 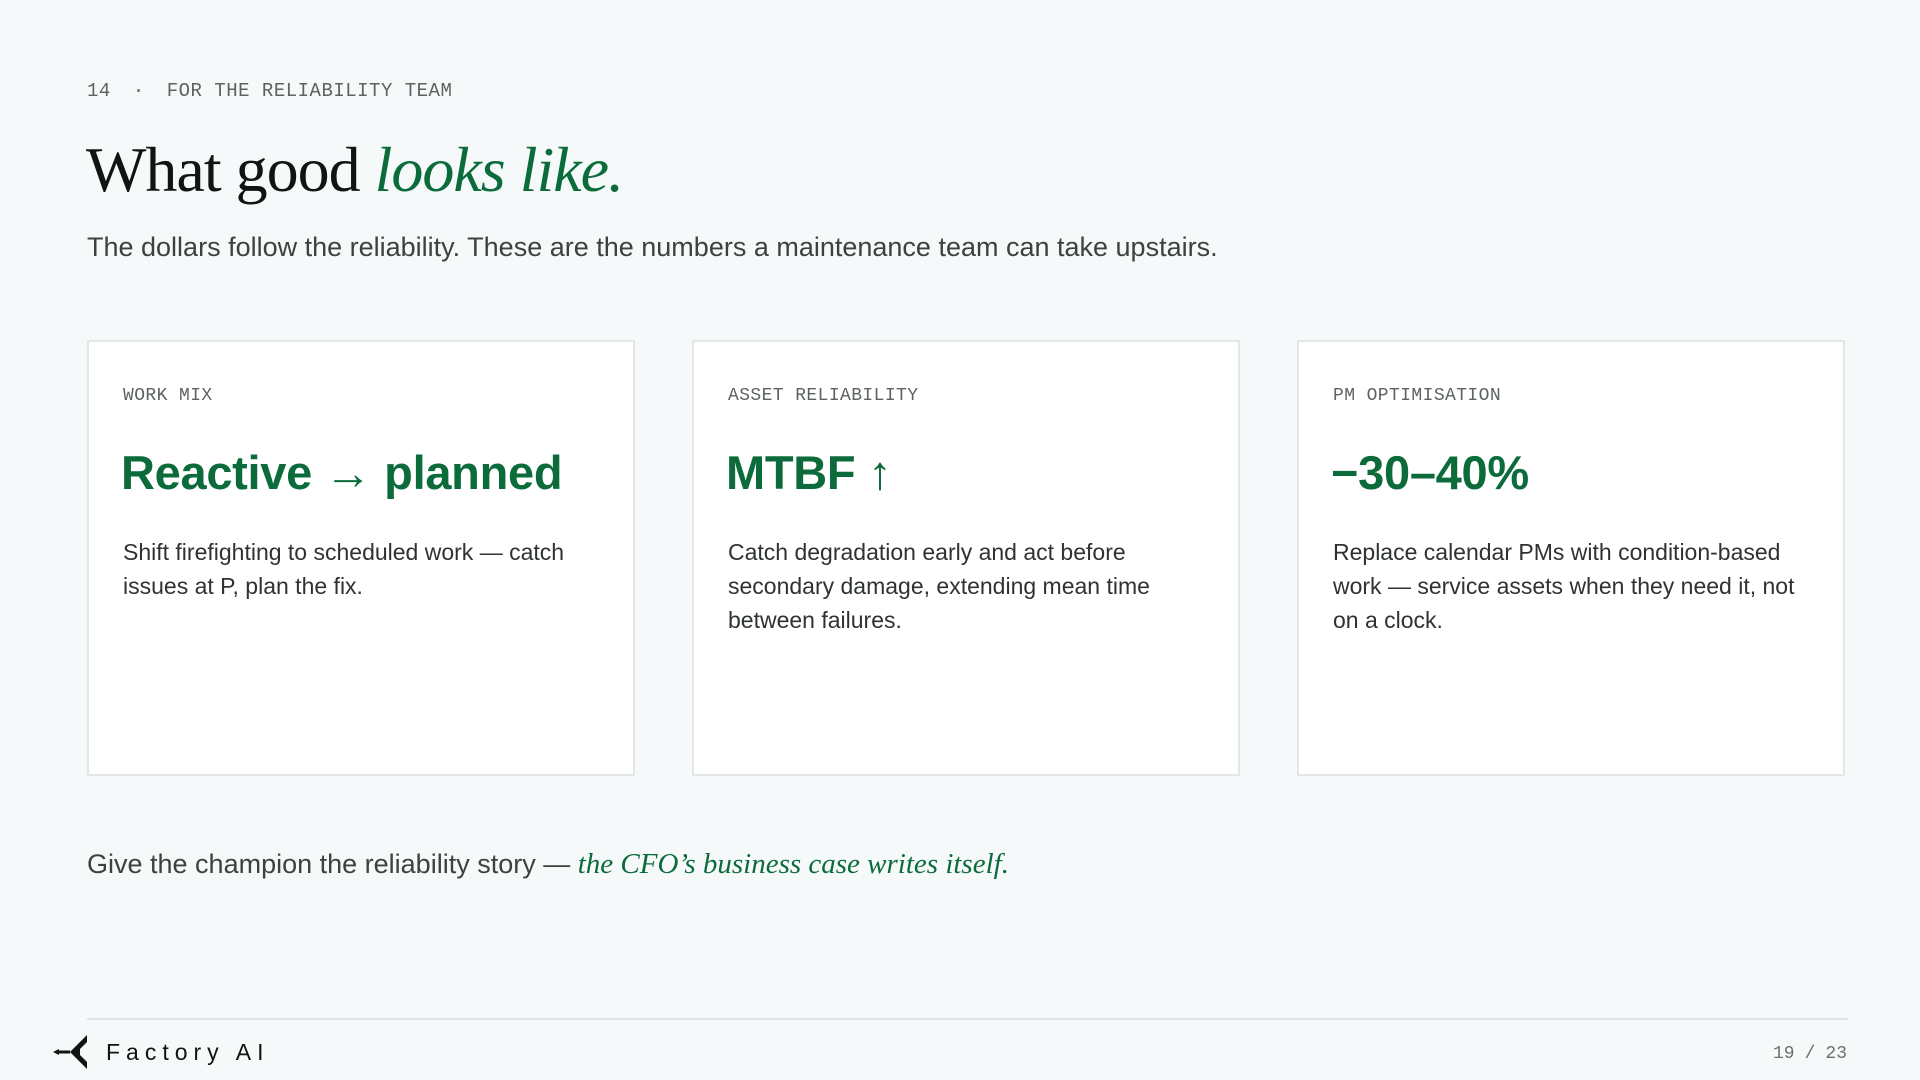 I want to click on total-pages: 23, so click(x=1836, y=1054).